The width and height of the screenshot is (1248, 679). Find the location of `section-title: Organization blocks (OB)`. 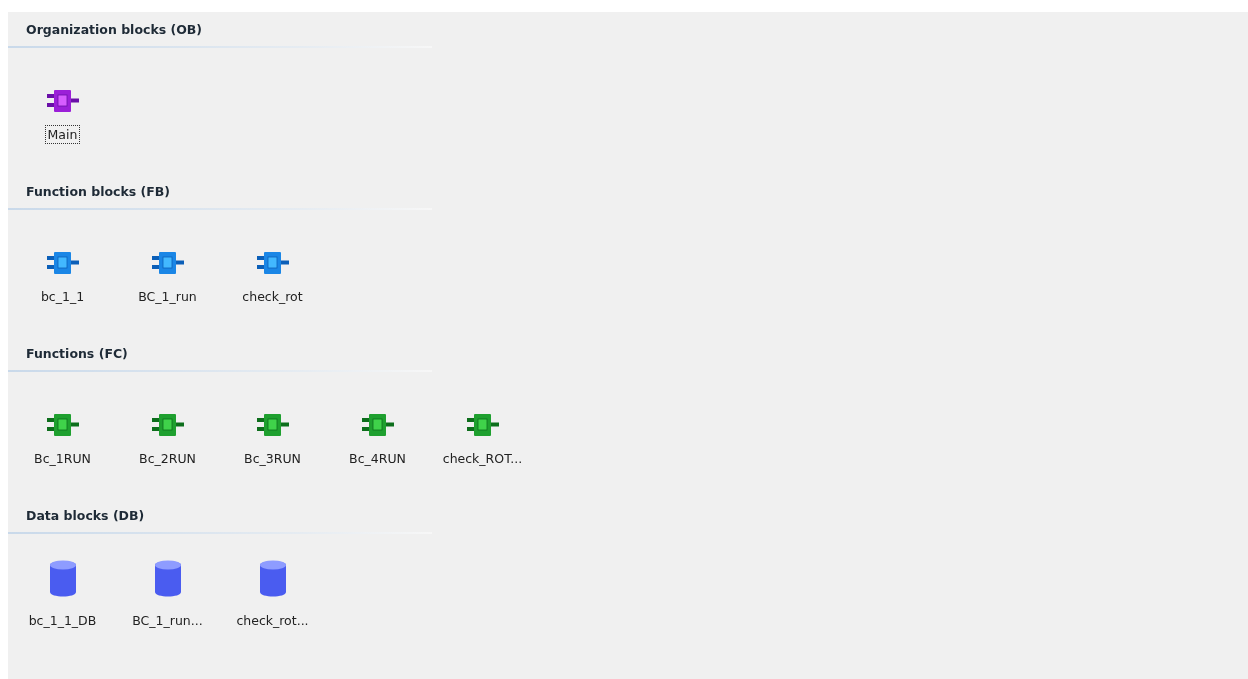

section-title: Organization blocks (OB) is located at coordinates (114, 29).